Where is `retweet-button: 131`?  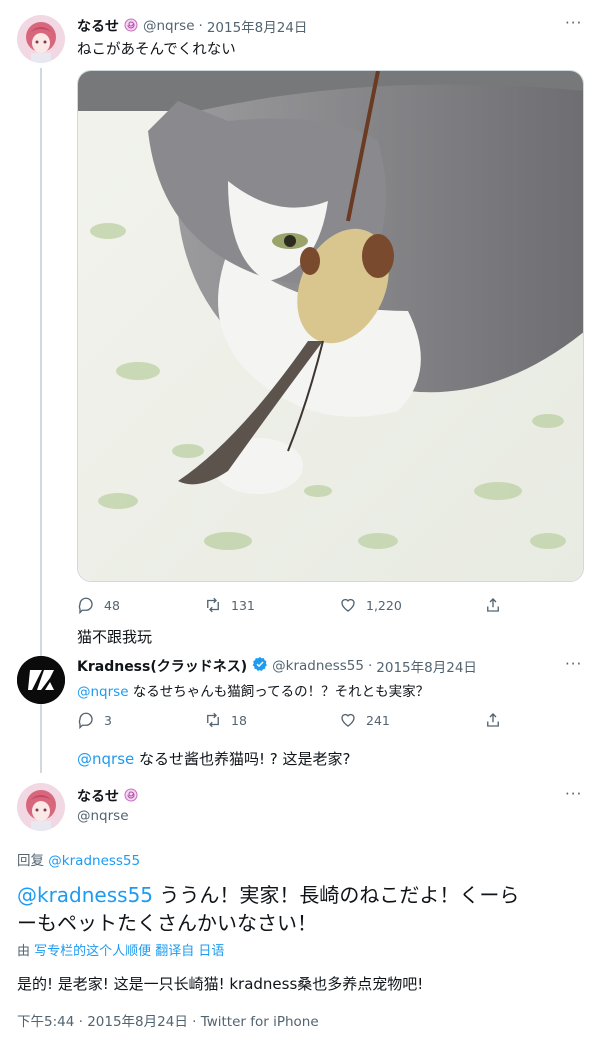
retweet-button: 131 is located at coordinates (229, 605).